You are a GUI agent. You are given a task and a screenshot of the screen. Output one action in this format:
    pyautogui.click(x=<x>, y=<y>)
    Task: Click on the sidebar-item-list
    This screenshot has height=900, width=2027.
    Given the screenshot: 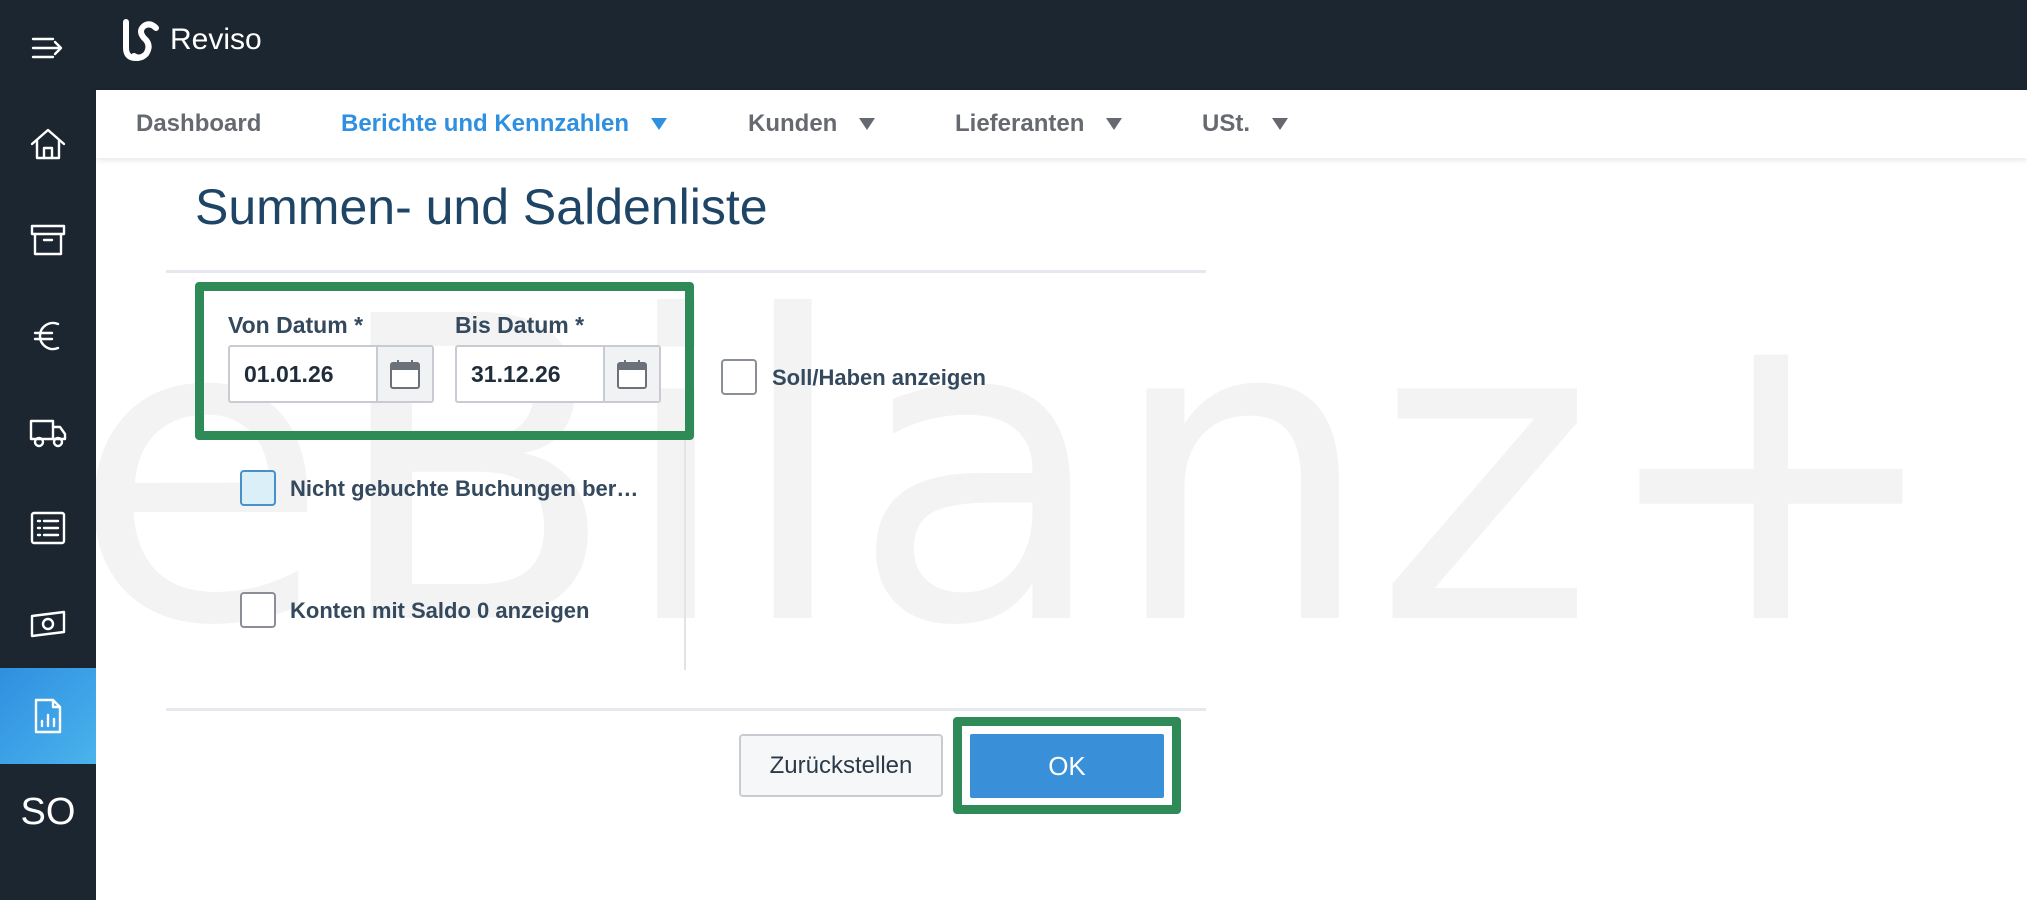 What is the action you would take?
    pyautogui.click(x=48, y=528)
    